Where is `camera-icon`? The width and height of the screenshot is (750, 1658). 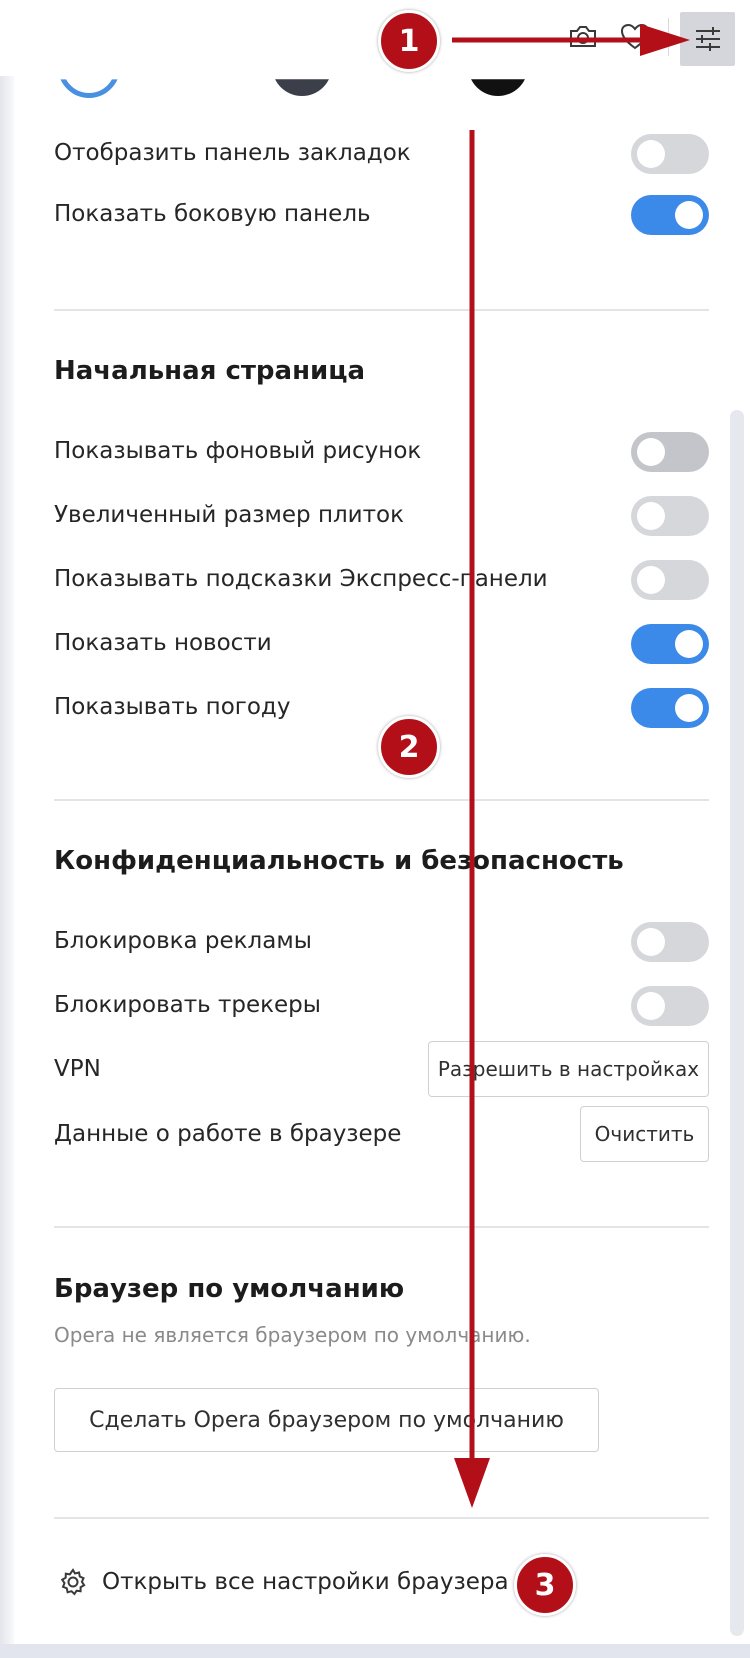
camera-icon is located at coordinates (583, 37).